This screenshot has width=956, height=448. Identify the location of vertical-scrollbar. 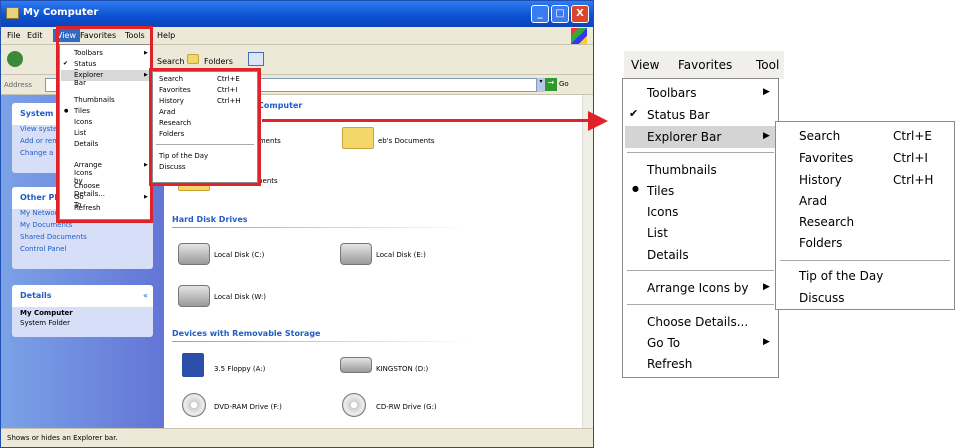
(587, 261).